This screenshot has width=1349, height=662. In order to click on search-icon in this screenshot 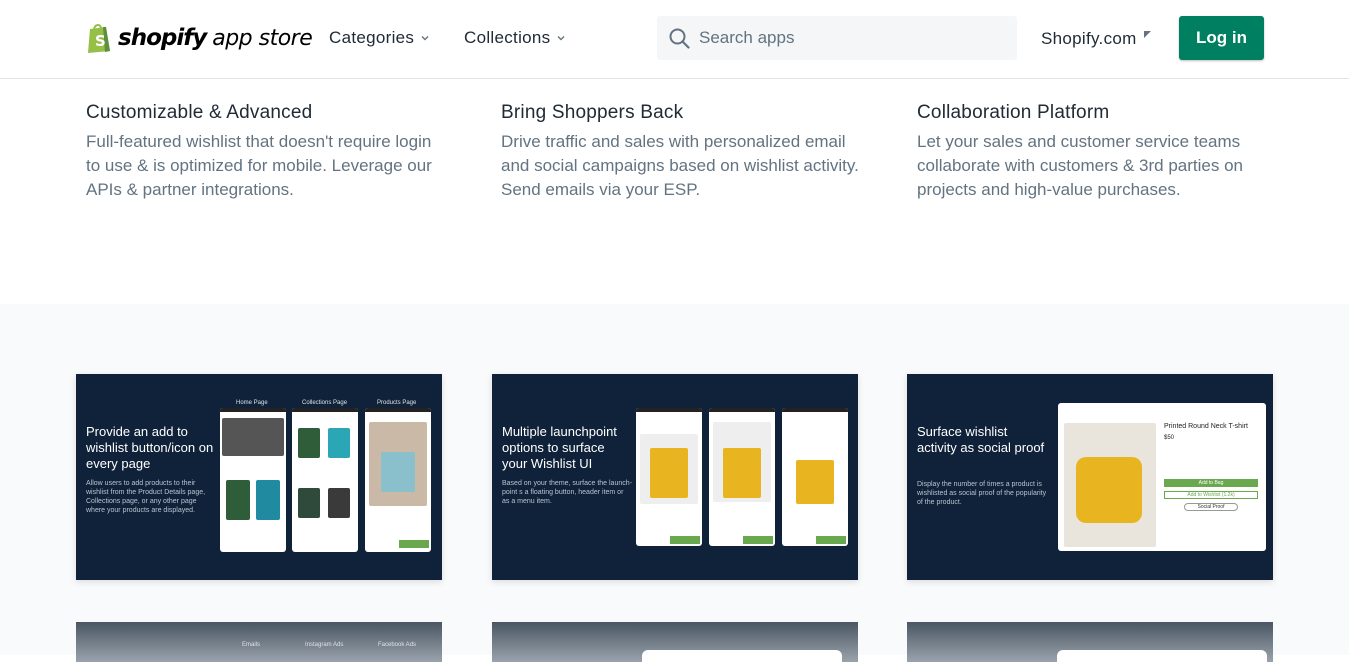, I will do `click(679, 38)`.